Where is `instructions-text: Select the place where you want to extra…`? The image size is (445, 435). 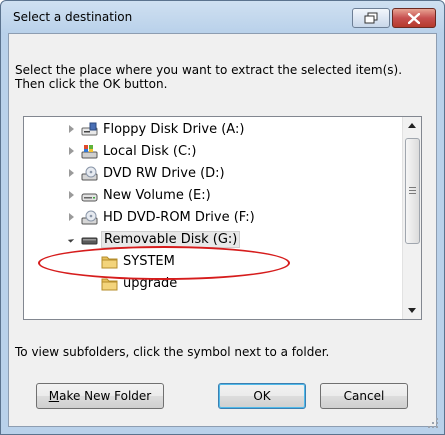
instructions-text: Select the place where you want to extra… is located at coordinates (209, 77).